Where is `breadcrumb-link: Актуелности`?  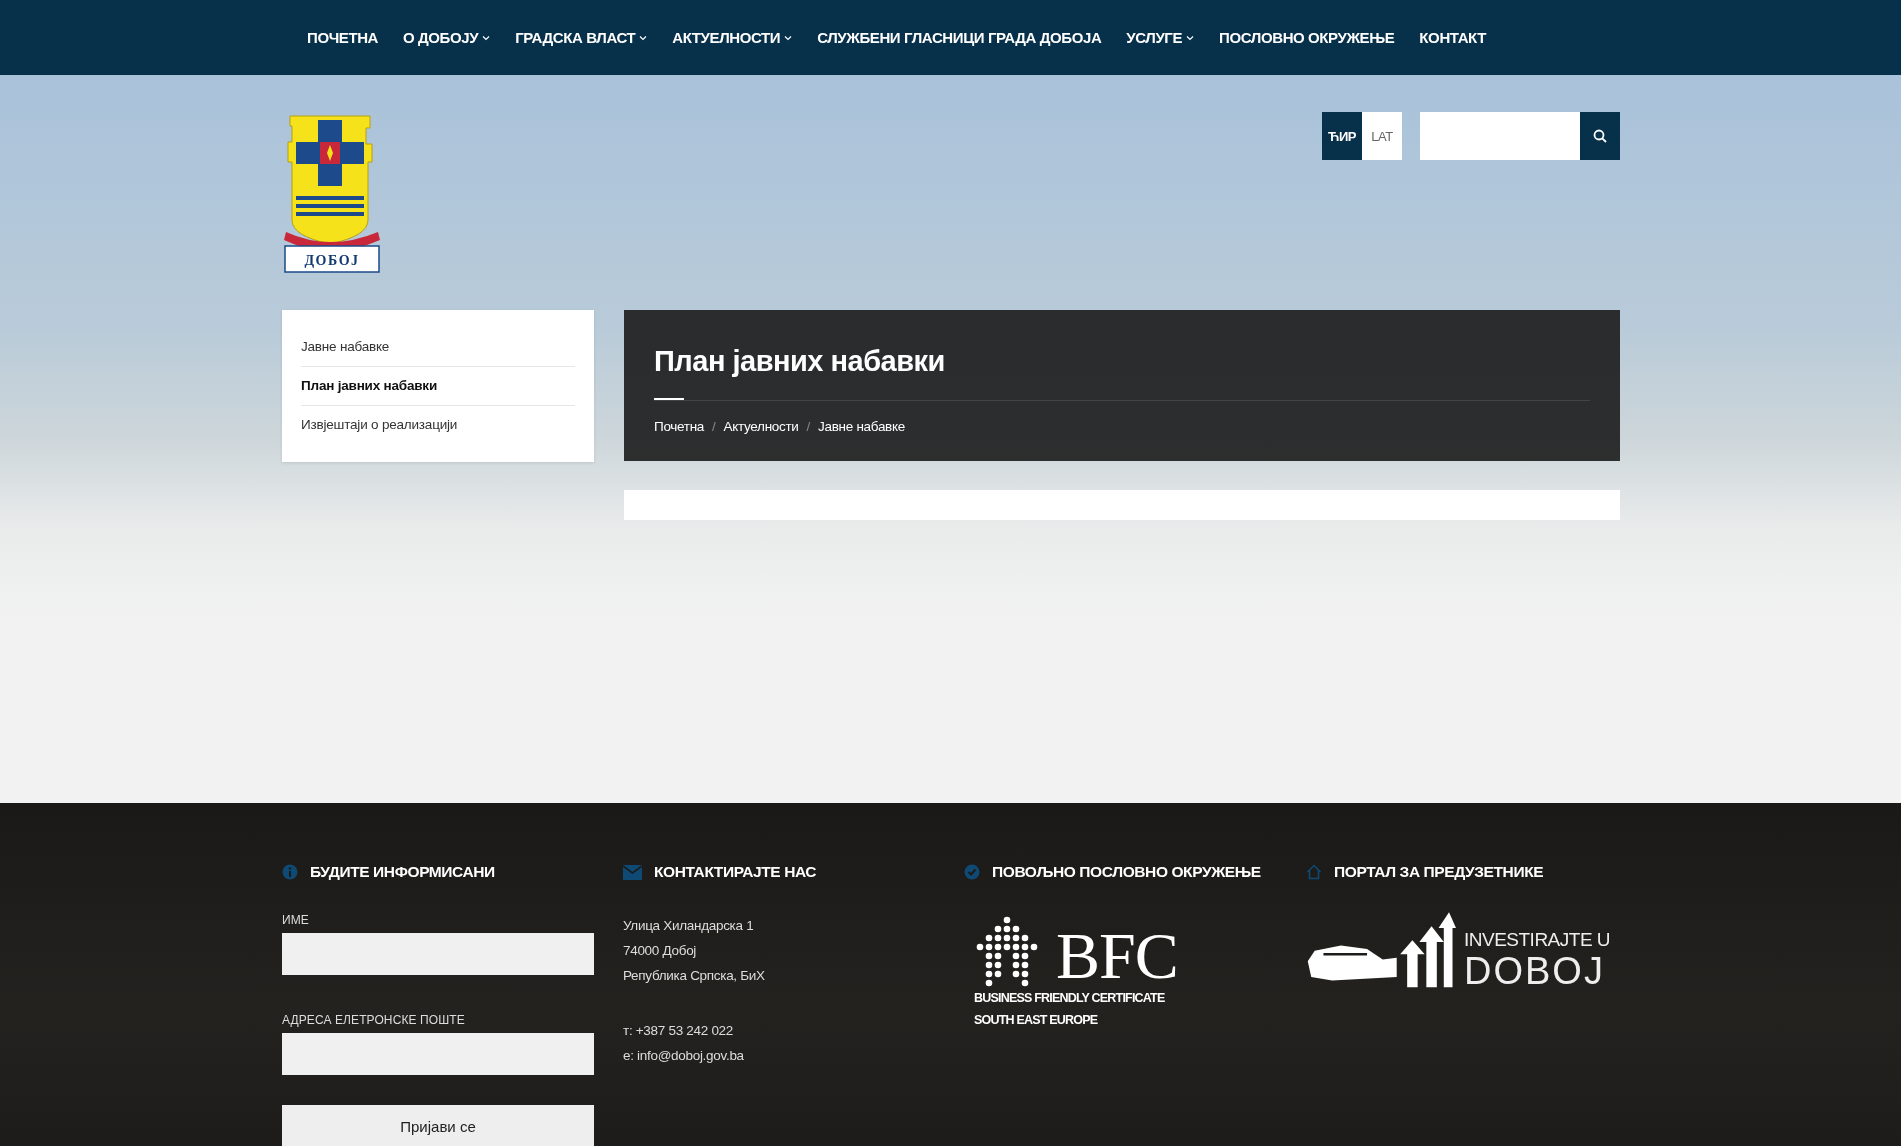
breadcrumb-link: Актуелности is located at coordinates (761, 426).